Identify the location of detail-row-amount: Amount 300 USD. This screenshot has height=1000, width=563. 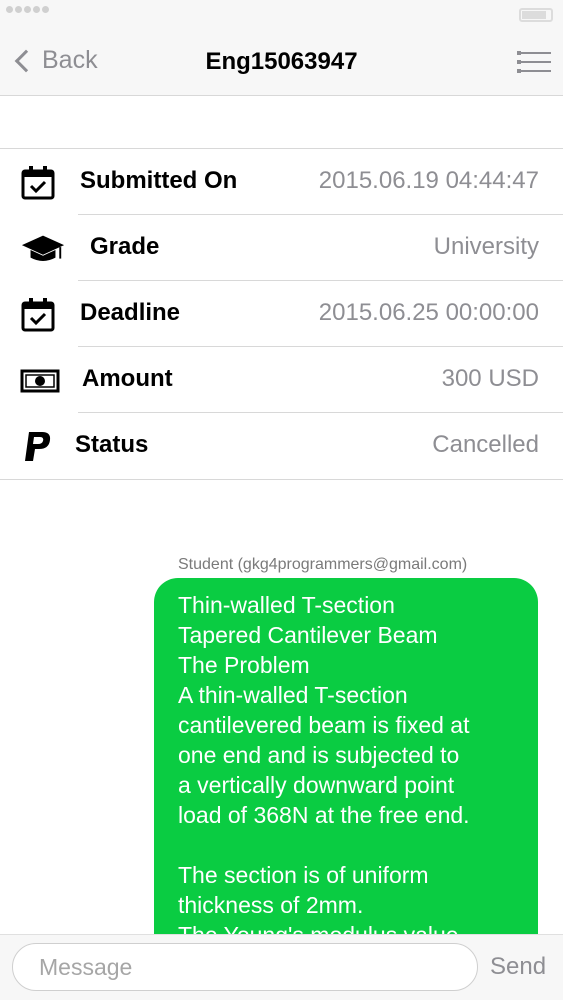
(281, 380).